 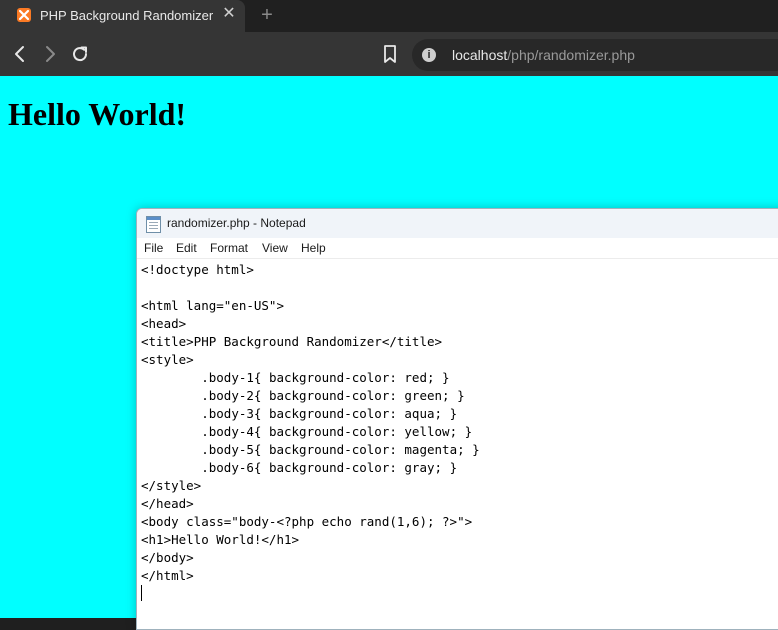 What do you see at coordinates (457, 223) in the screenshot?
I see `notepad-titlebar: randomizer.php - Notepad` at bounding box center [457, 223].